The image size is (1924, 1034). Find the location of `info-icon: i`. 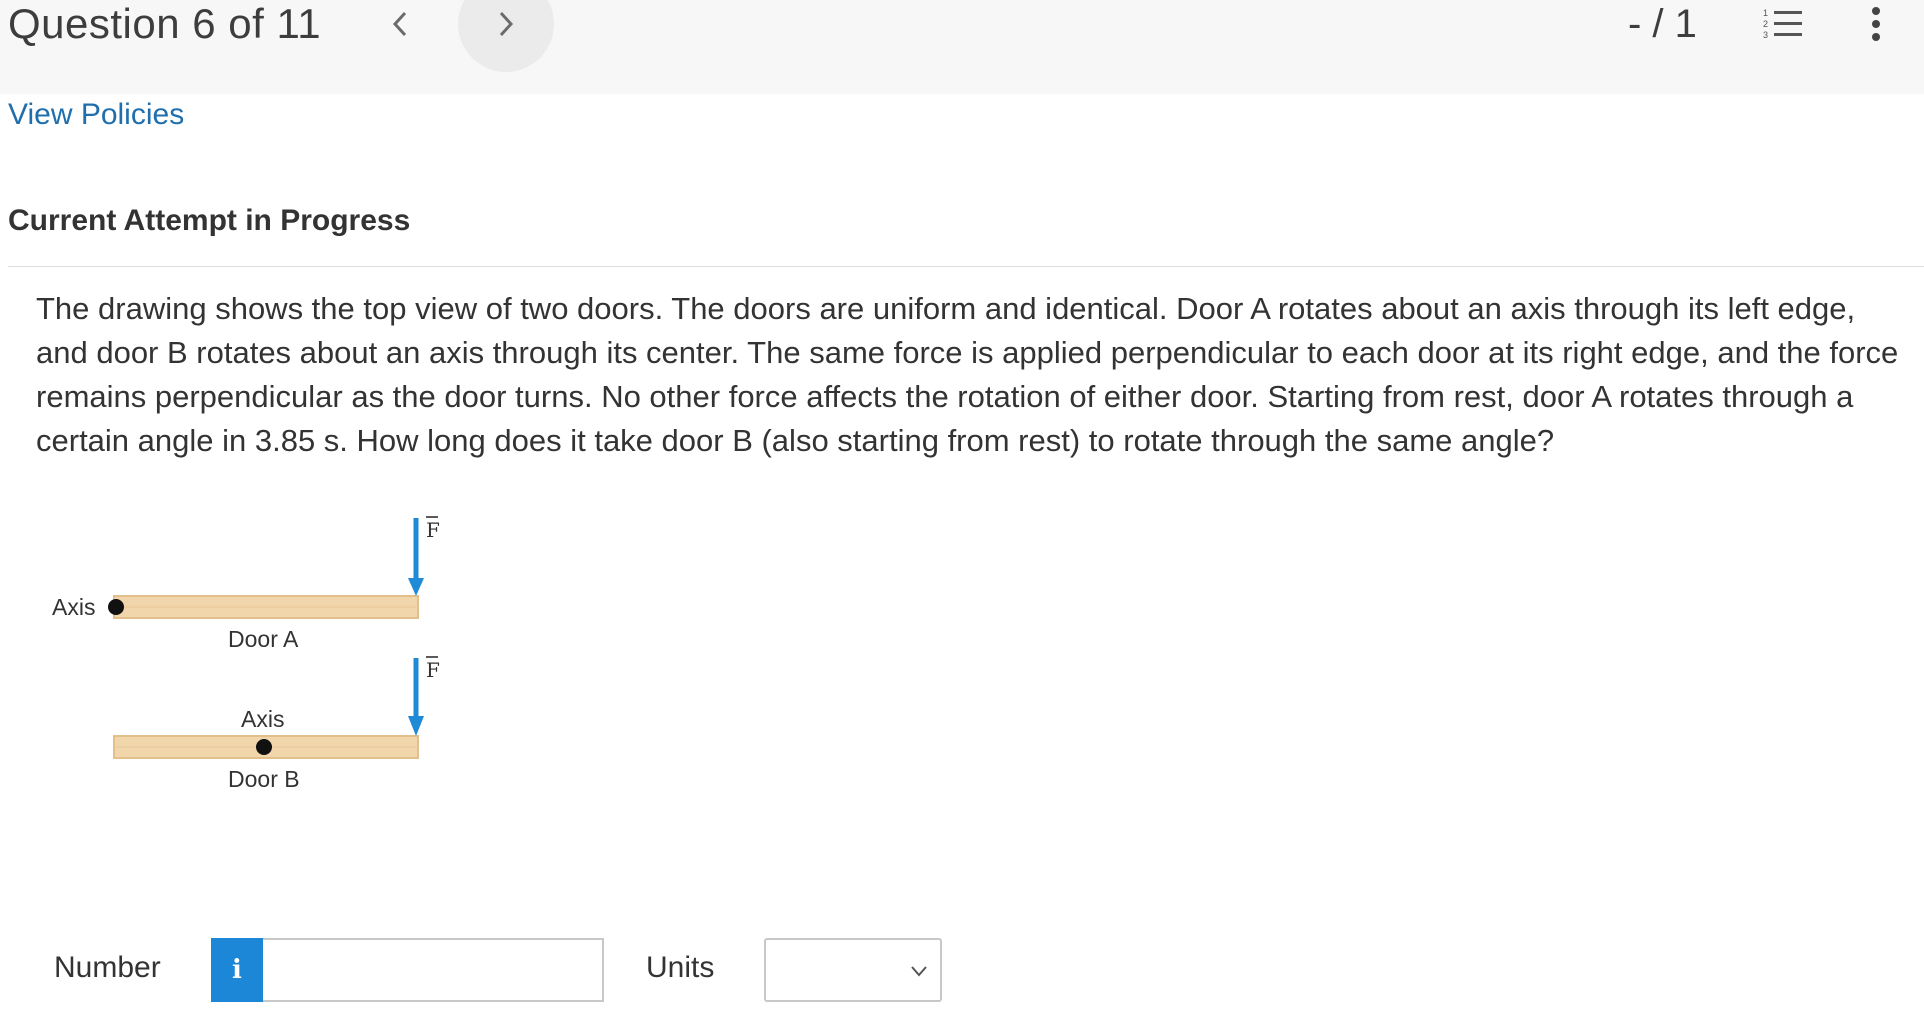

info-icon: i is located at coordinates (237, 970).